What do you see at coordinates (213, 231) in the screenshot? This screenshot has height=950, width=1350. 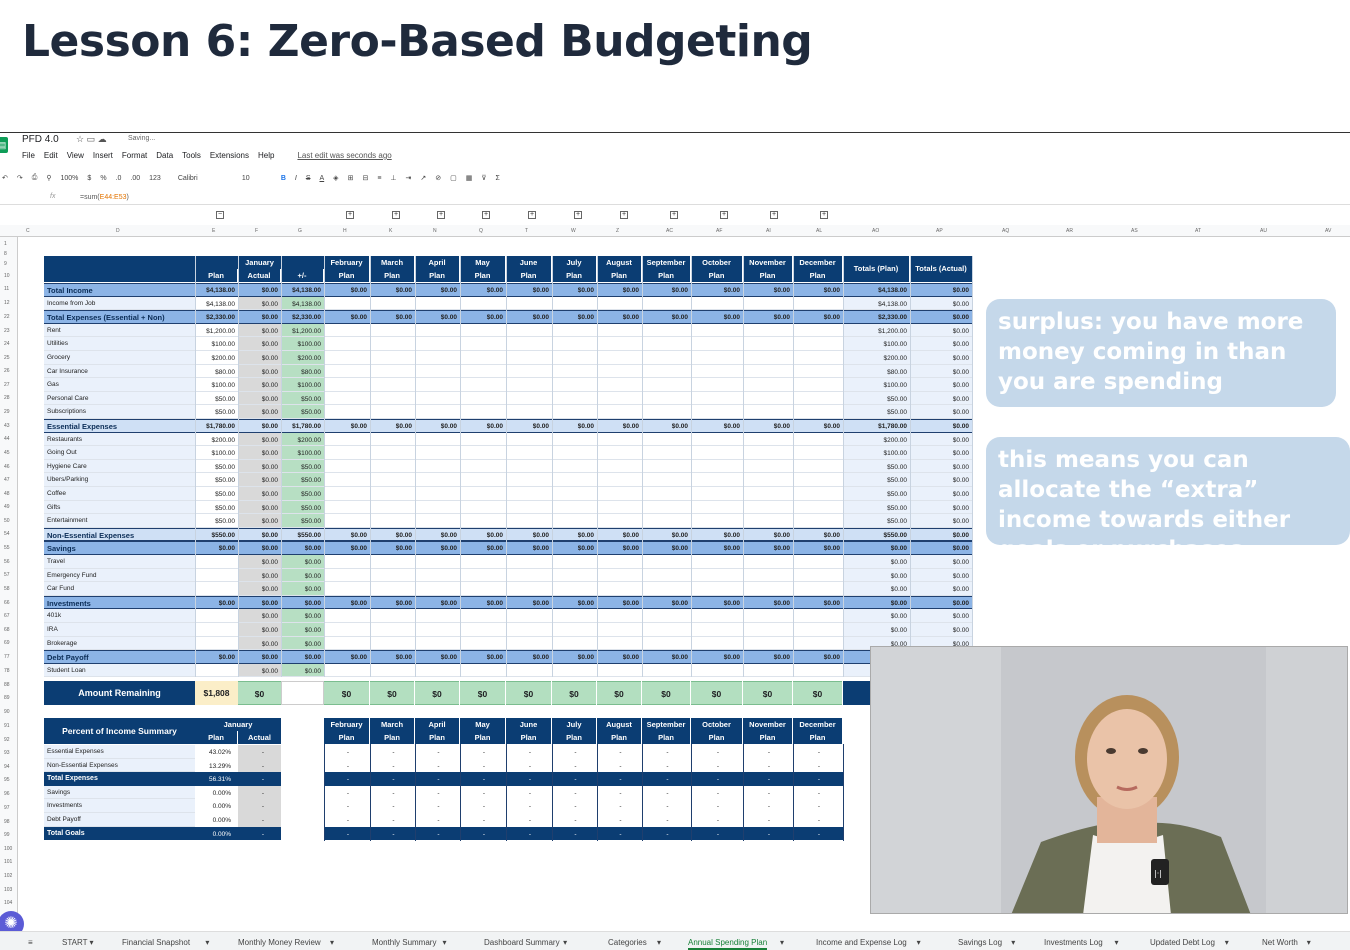 I see `column-header: E` at bounding box center [213, 231].